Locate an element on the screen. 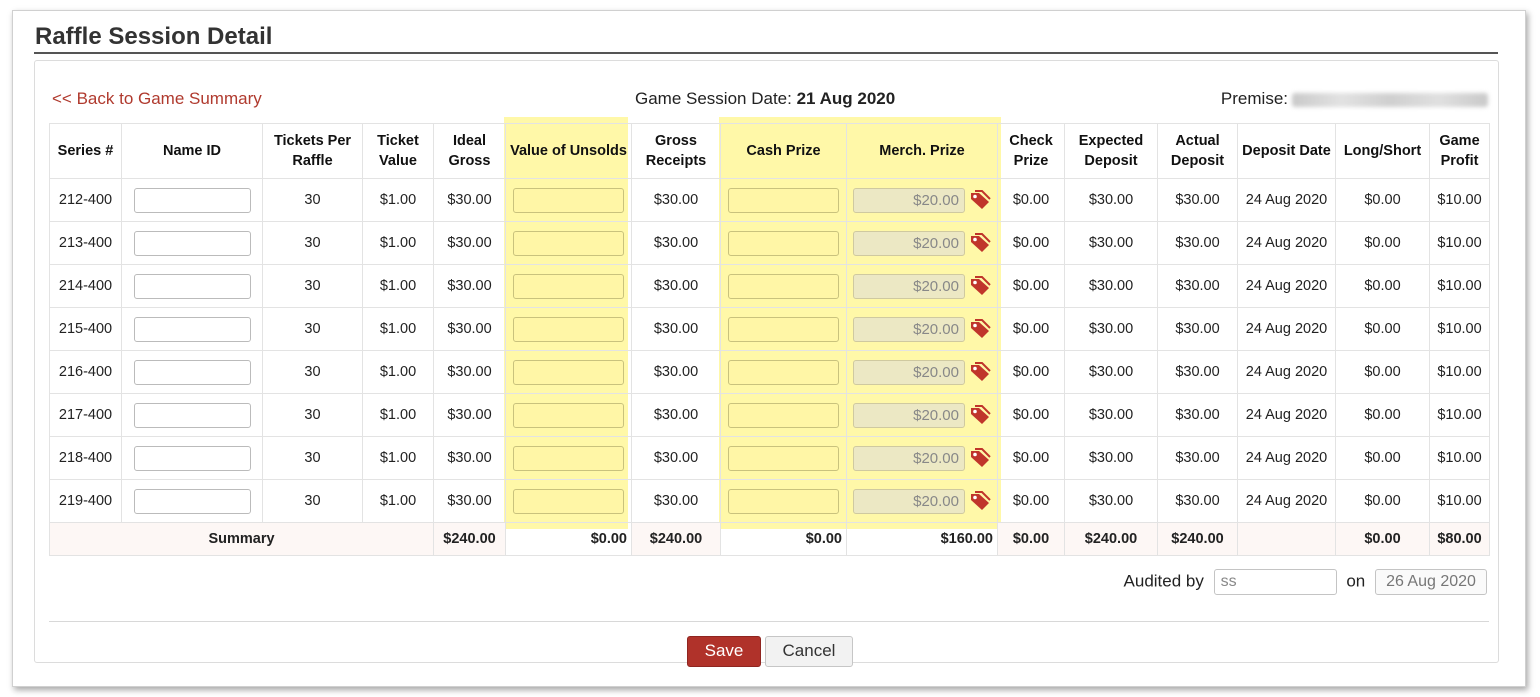 The image size is (1540, 697). series-cell: 219-400 is located at coordinates (85, 501).